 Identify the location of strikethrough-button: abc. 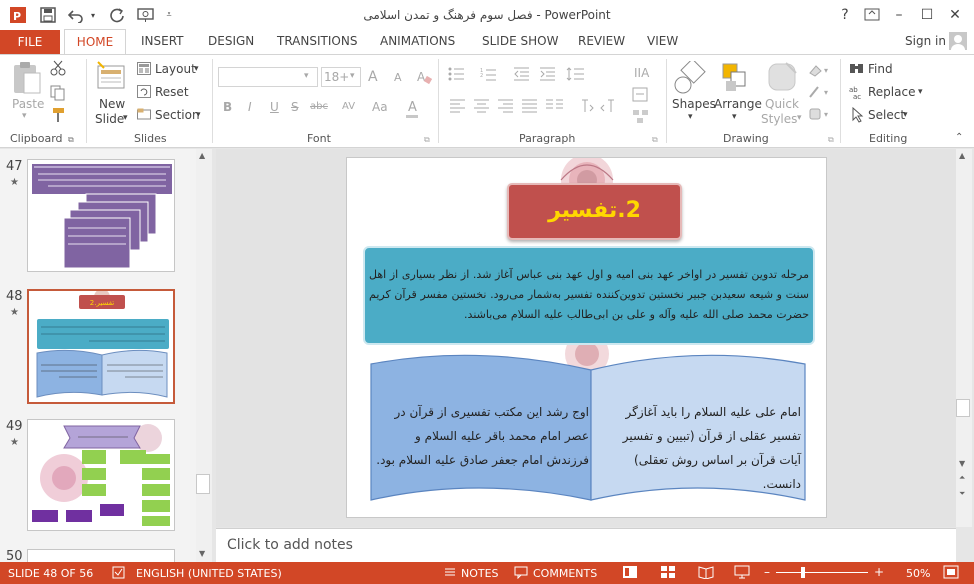
(319, 106).